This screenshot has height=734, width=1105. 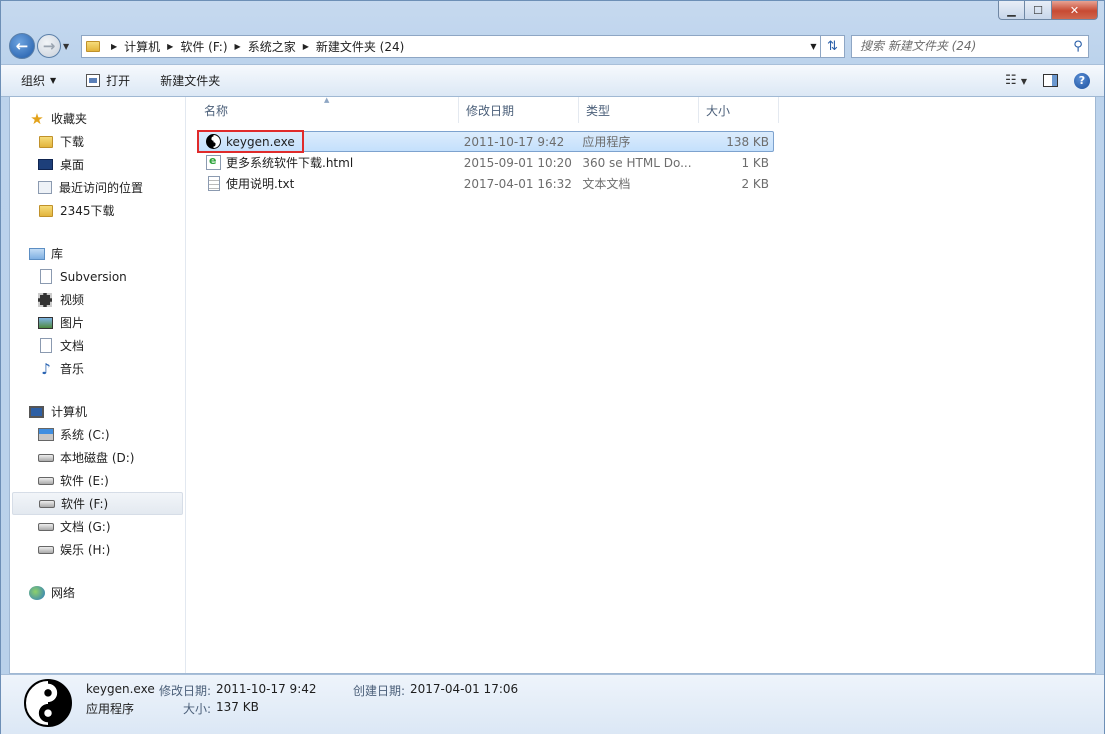 I want to click on file-size: 1 KB, so click(x=755, y=162).